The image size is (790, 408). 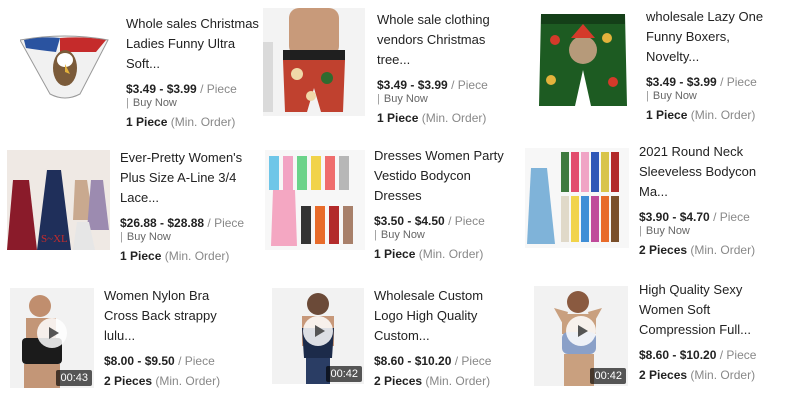 What do you see at coordinates (182, 223) in the screenshot?
I see `product-price: $26.88 - $28.88 / Piece` at bounding box center [182, 223].